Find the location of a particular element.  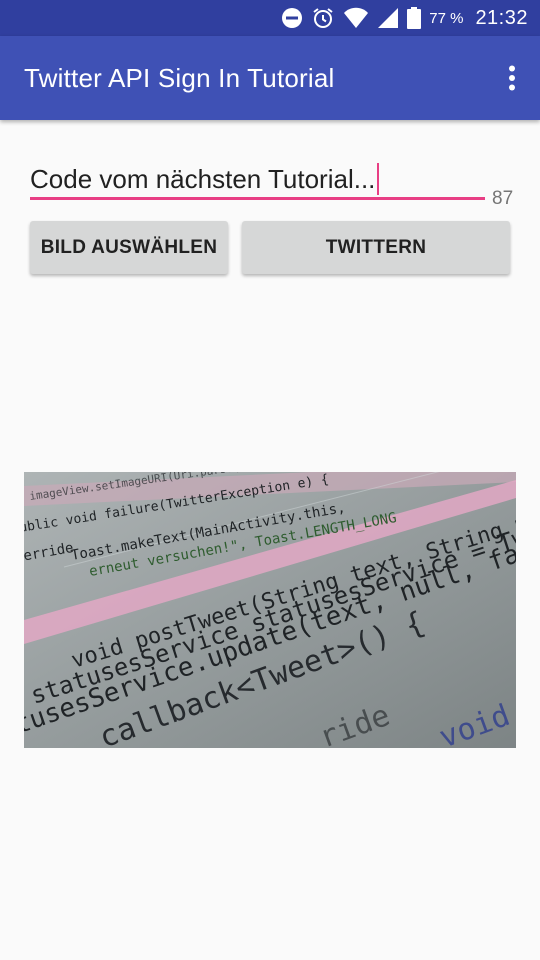

alarm-icon is located at coordinates (323, 18).